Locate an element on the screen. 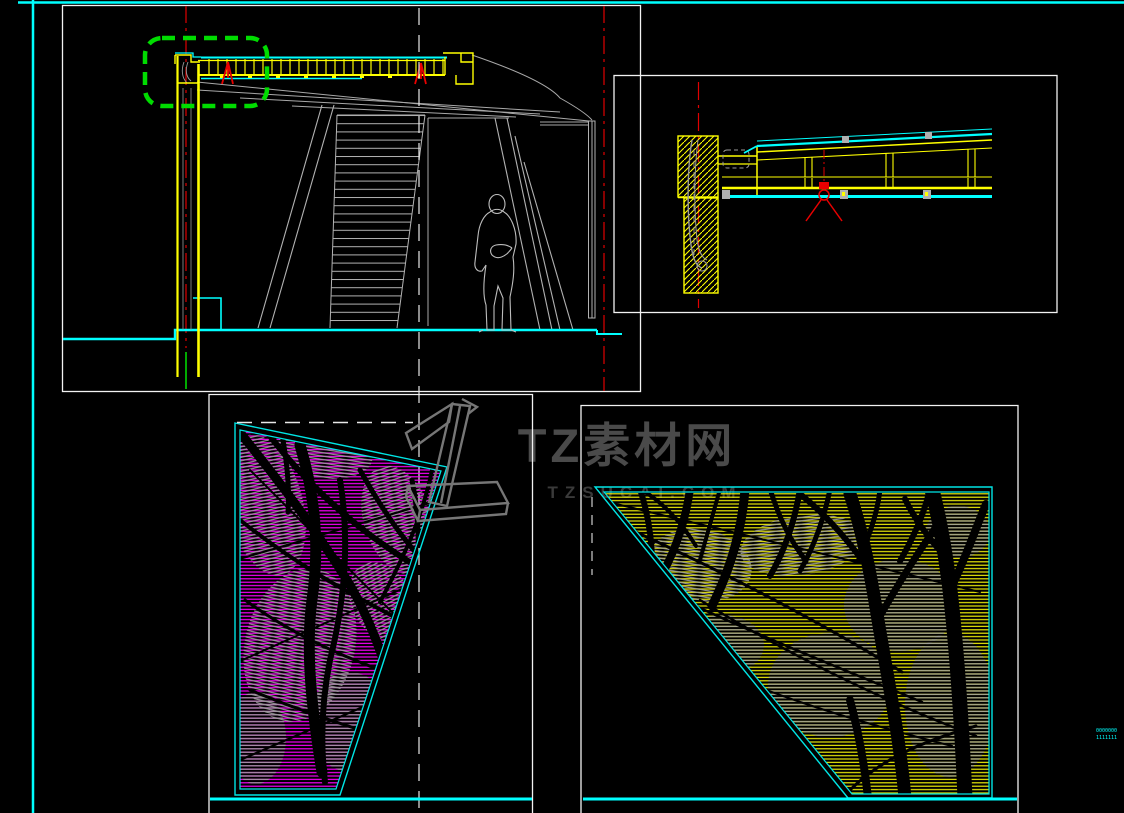 The width and height of the screenshot is (1124, 813). purlin-posts is located at coordinates (890, 168).